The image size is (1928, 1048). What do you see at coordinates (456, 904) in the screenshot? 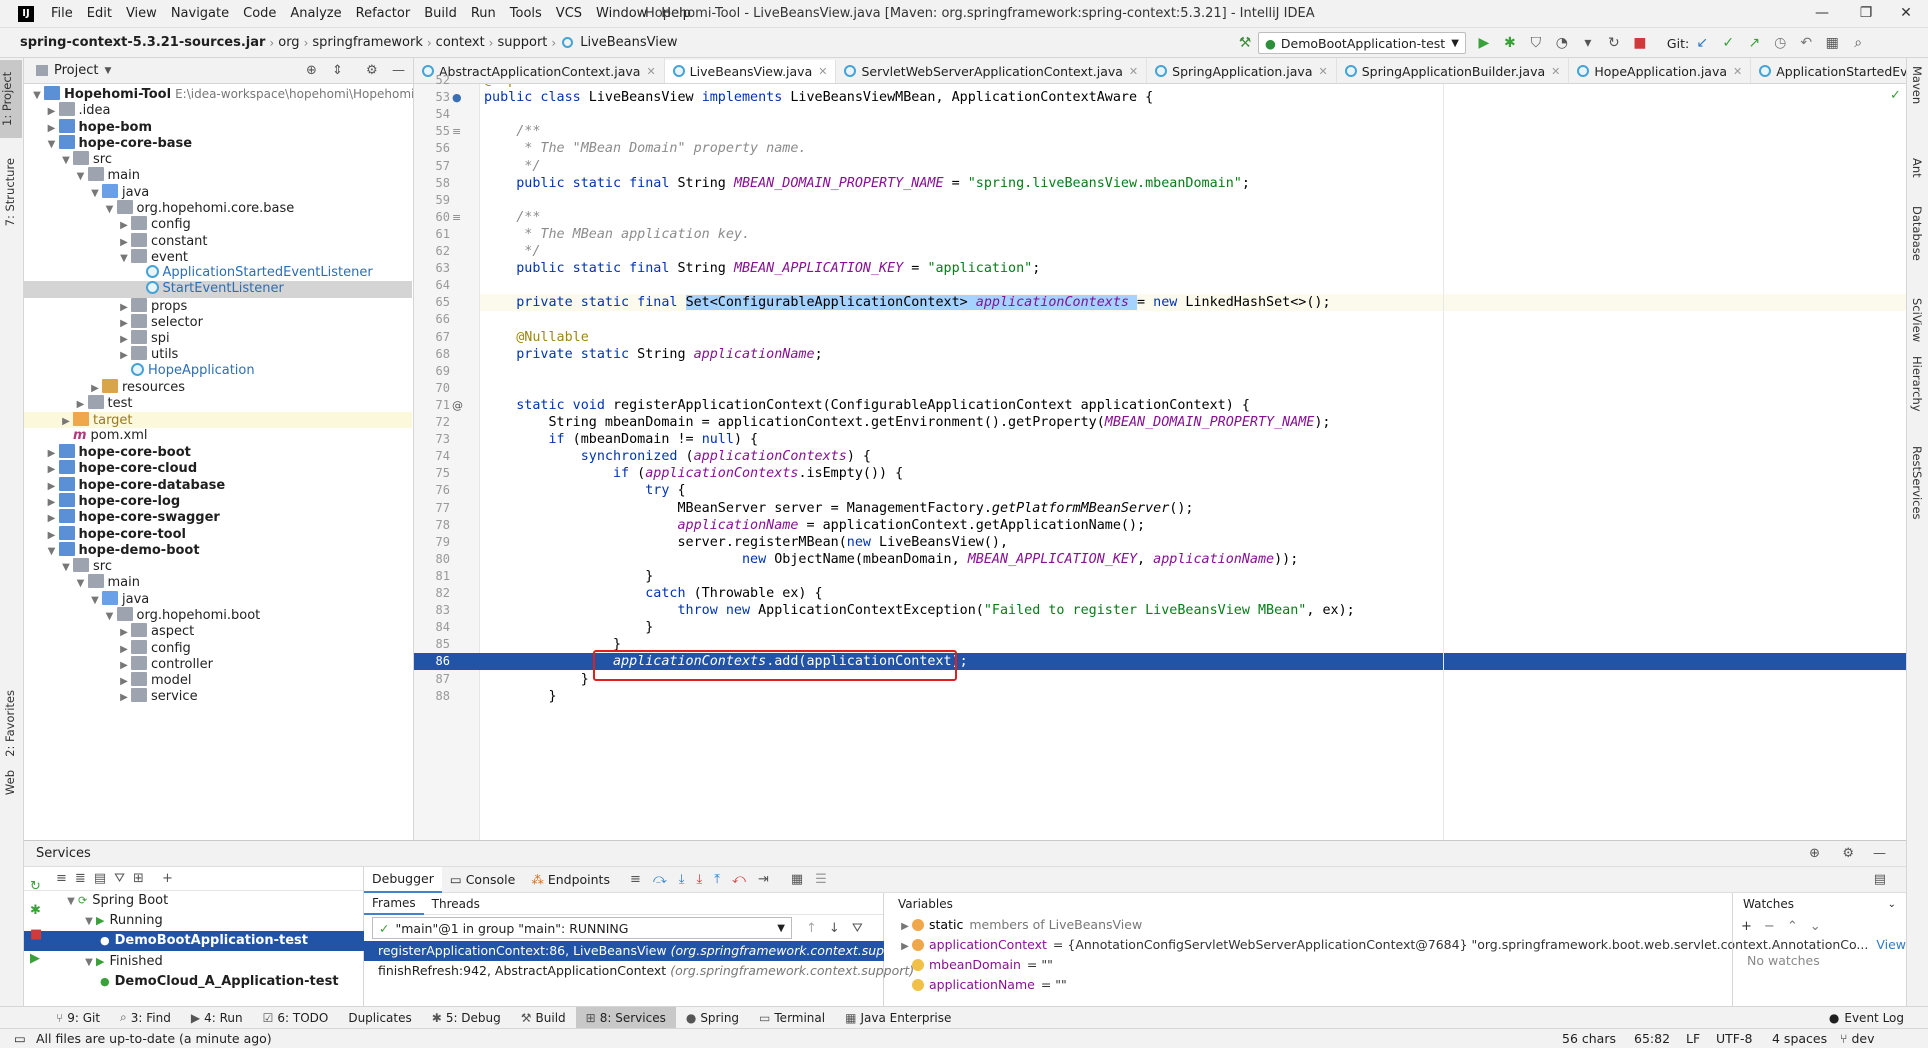
I see `tab-threads: Threads` at bounding box center [456, 904].